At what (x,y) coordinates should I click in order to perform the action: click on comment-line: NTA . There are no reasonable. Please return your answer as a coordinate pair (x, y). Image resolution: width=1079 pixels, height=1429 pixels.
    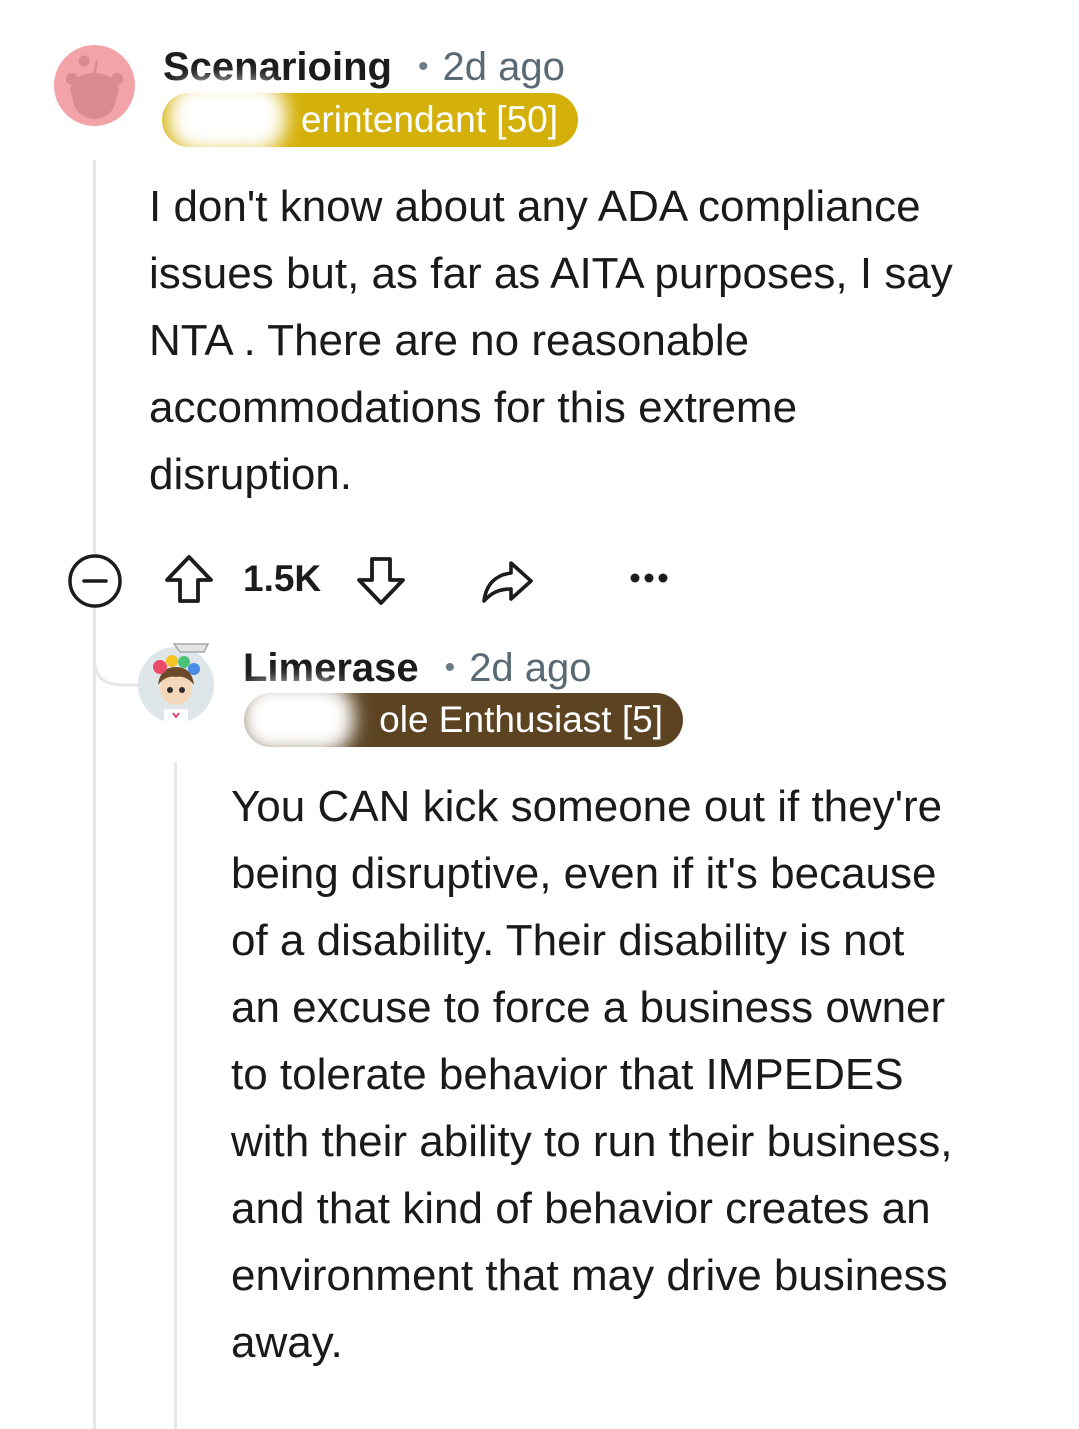
    Looking at the image, I should click on (449, 340).